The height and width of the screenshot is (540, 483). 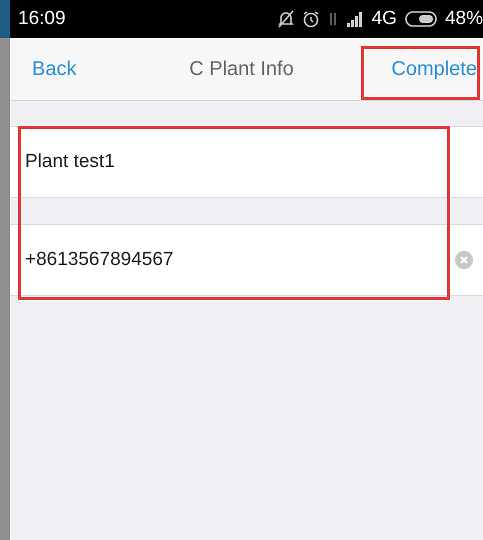 I want to click on battery-percent: 48%, so click(x=463, y=19).